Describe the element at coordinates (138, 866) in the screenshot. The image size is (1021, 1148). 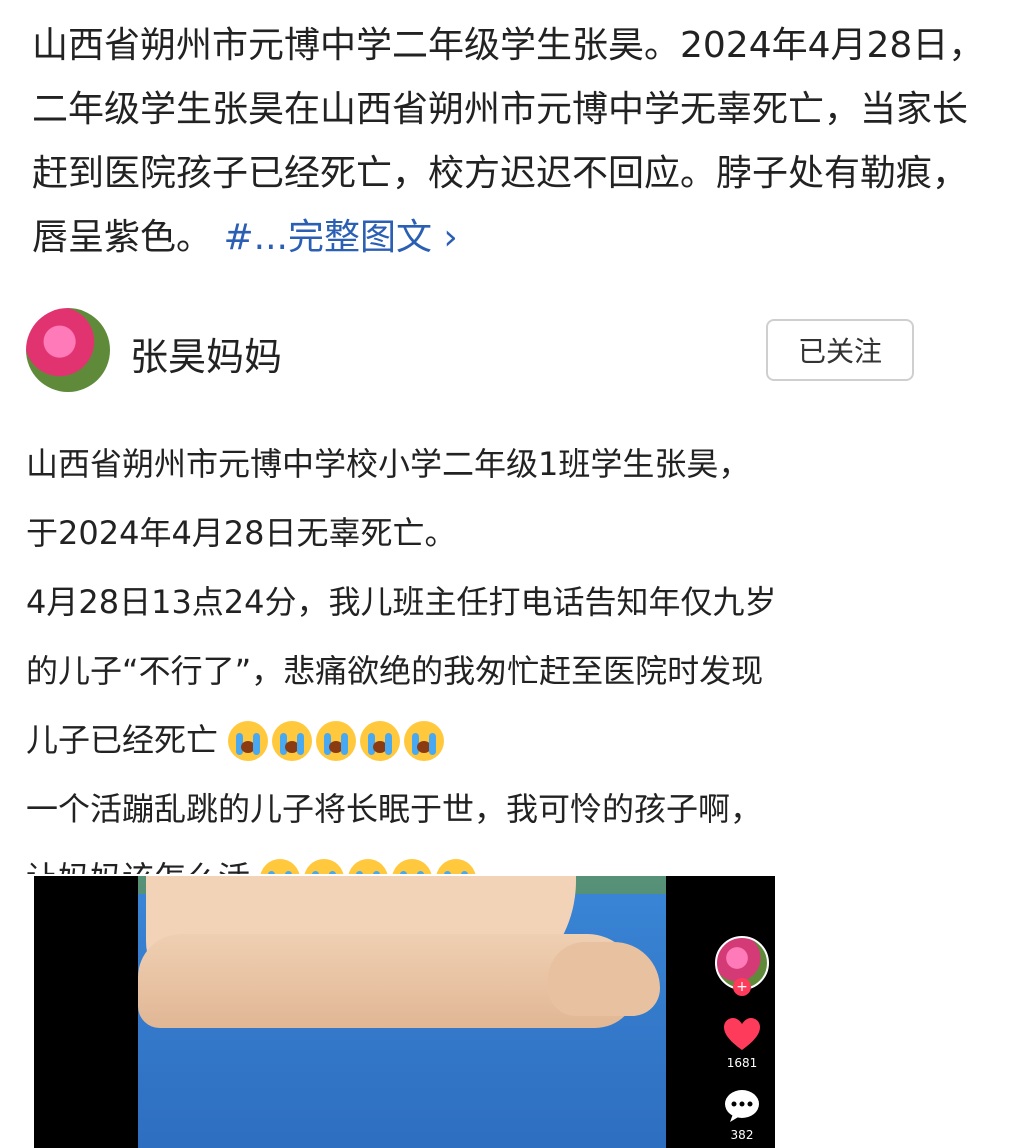
I see `post-line-text: 让妈妈该怎么活` at that location.